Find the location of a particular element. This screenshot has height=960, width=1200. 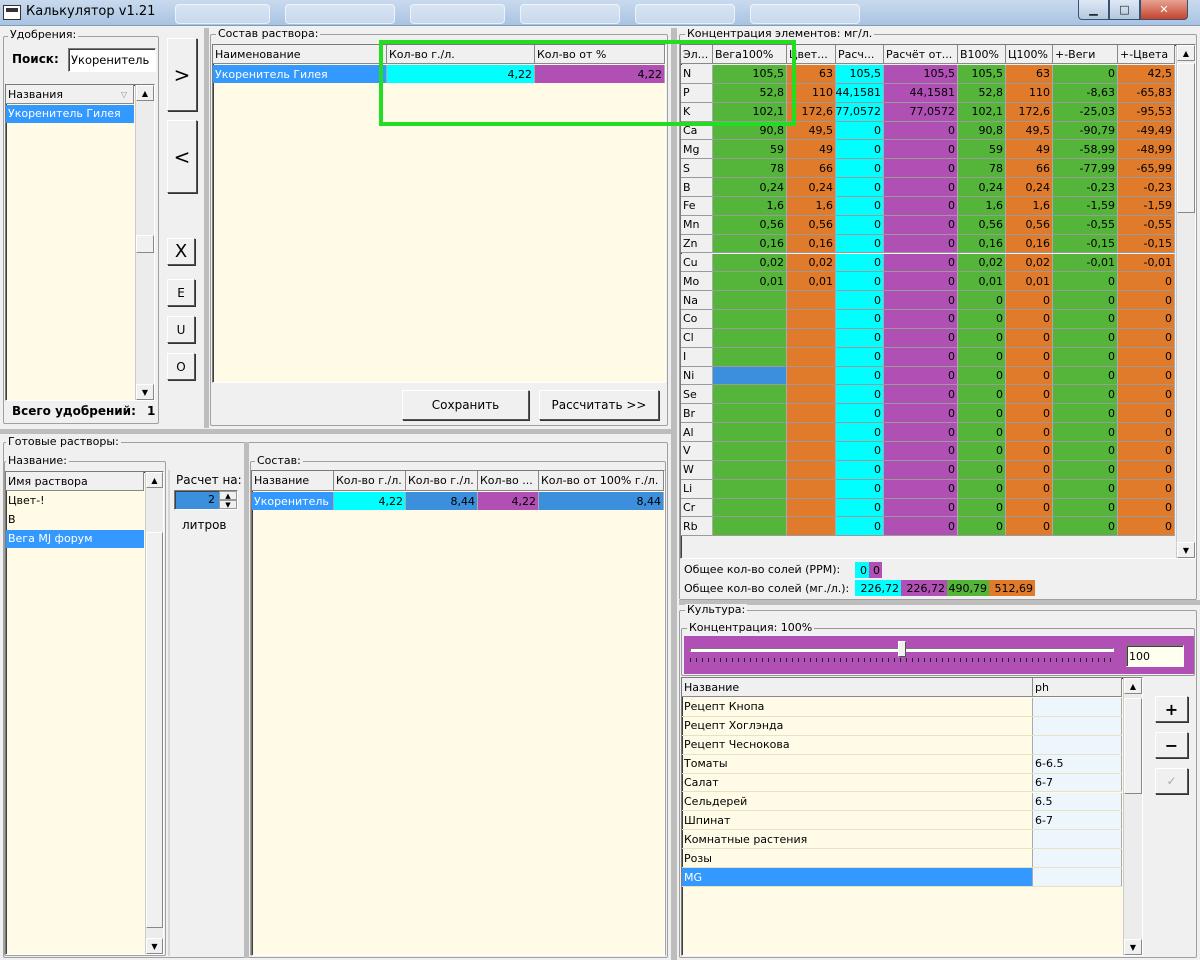

comp-row-v1: 4,22 is located at coordinates (370, 501).